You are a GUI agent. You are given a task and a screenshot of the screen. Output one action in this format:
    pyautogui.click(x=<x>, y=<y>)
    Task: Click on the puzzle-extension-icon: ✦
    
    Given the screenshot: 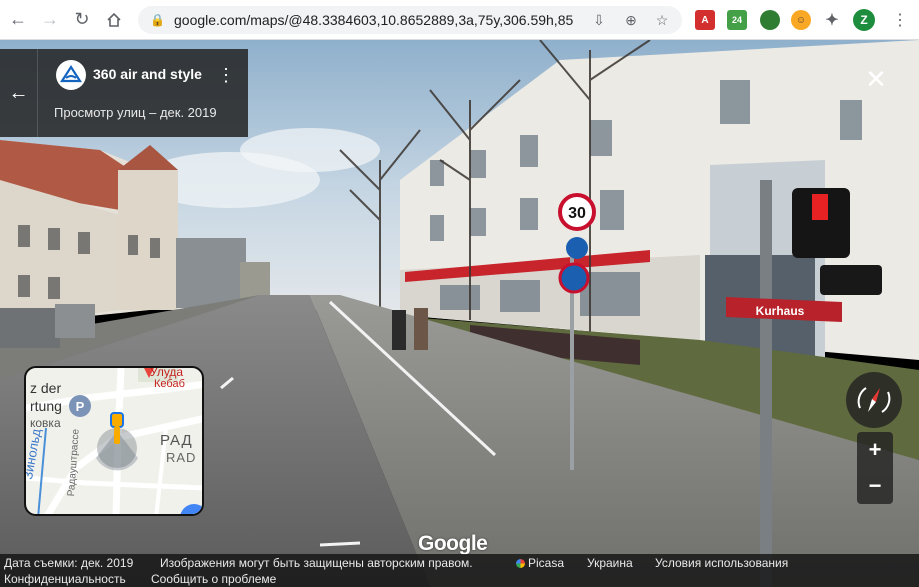 What is the action you would take?
    pyautogui.click(x=832, y=20)
    